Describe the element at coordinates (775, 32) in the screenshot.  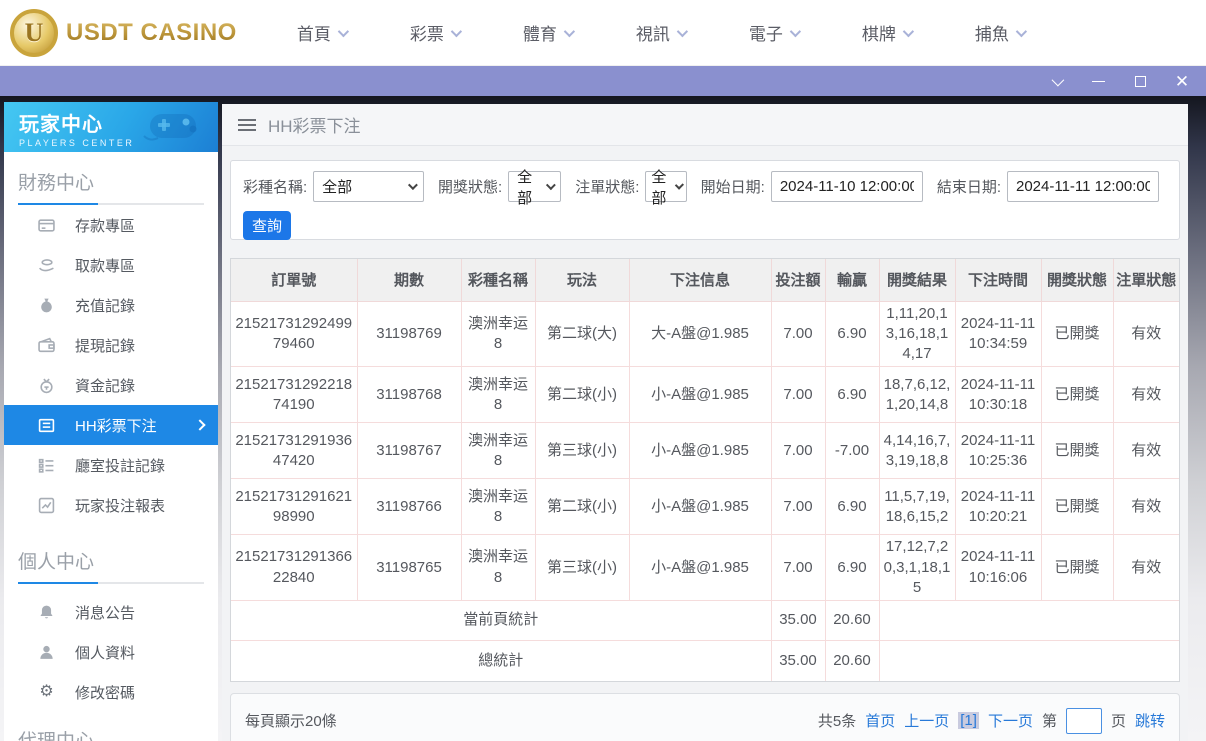
I see `nav-item-slots: 電子` at that location.